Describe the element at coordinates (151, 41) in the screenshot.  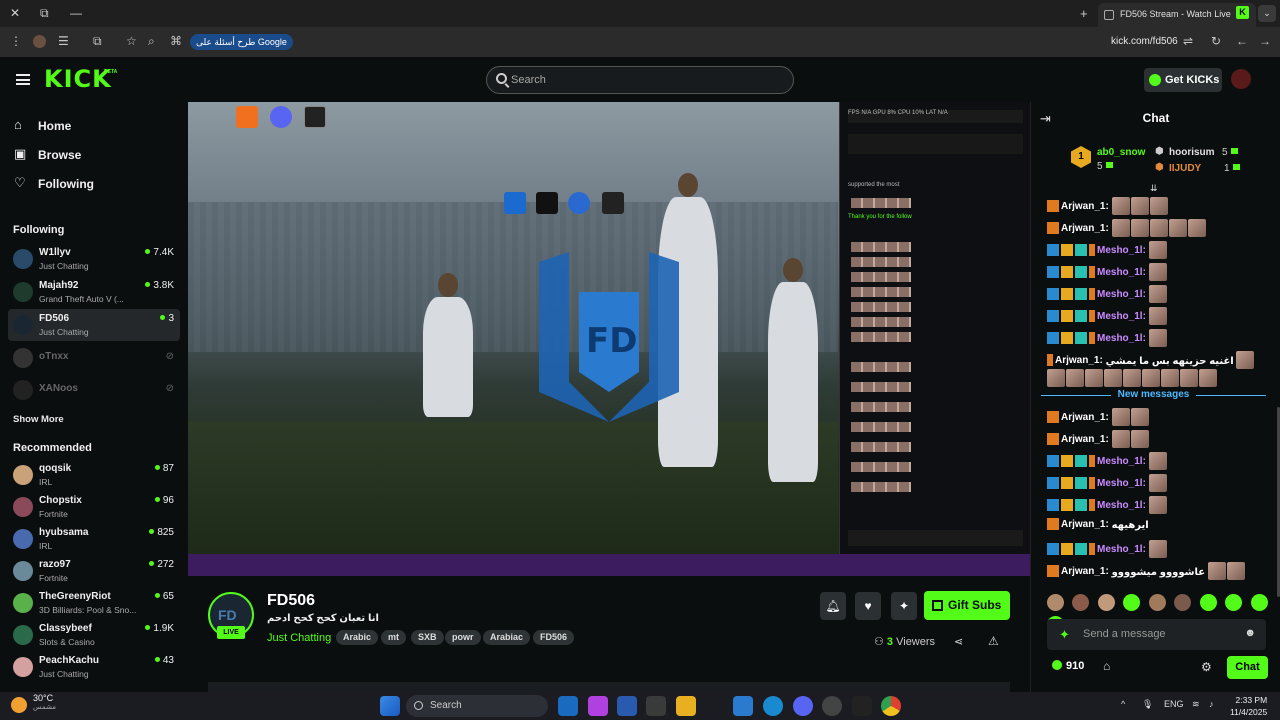
I see `zoom-search-icon: ⌕` at that location.